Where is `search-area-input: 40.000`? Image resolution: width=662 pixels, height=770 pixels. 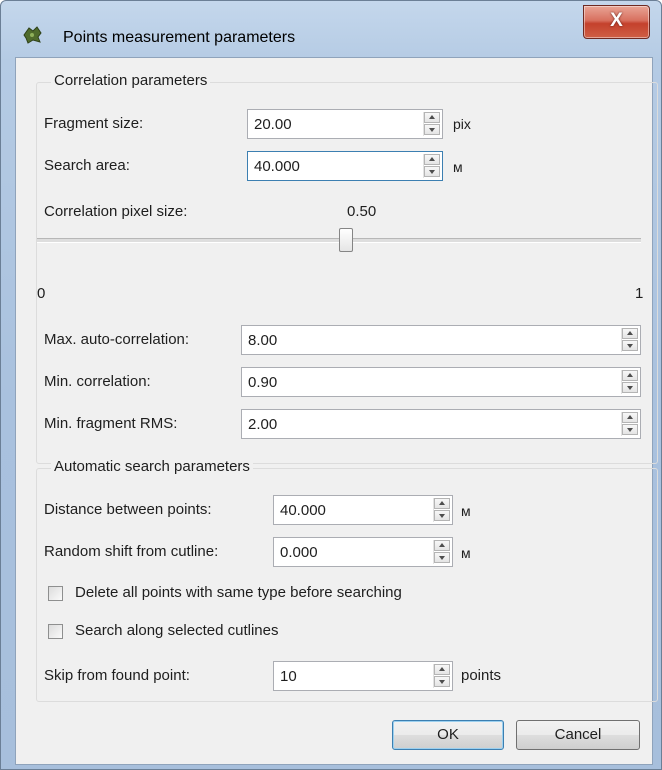 search-area-input: 40.000 is located at coordinates (345, 166).